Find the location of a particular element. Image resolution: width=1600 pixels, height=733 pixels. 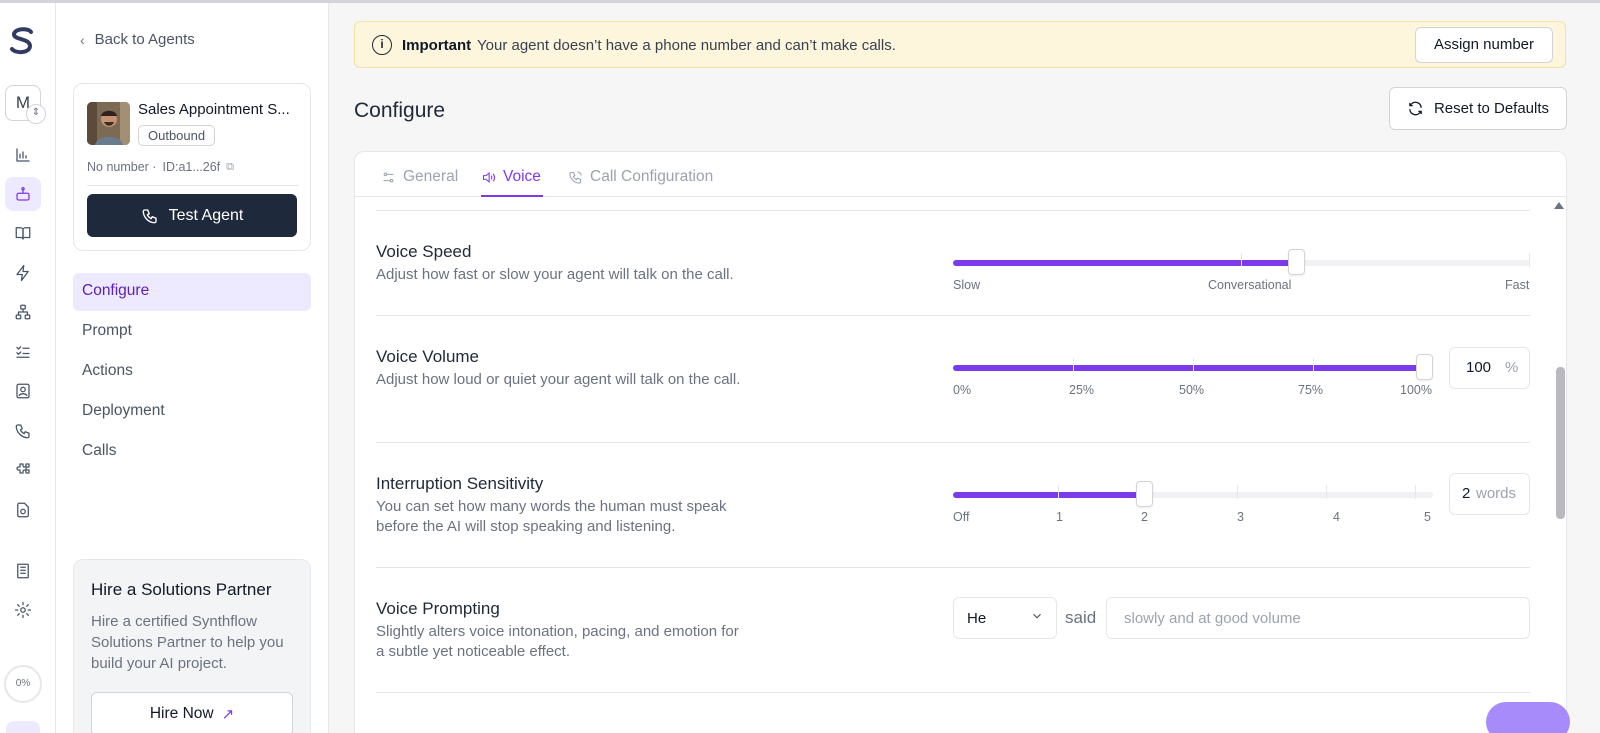

speed-label-slow: Slow is located at coordinates (967, 285).